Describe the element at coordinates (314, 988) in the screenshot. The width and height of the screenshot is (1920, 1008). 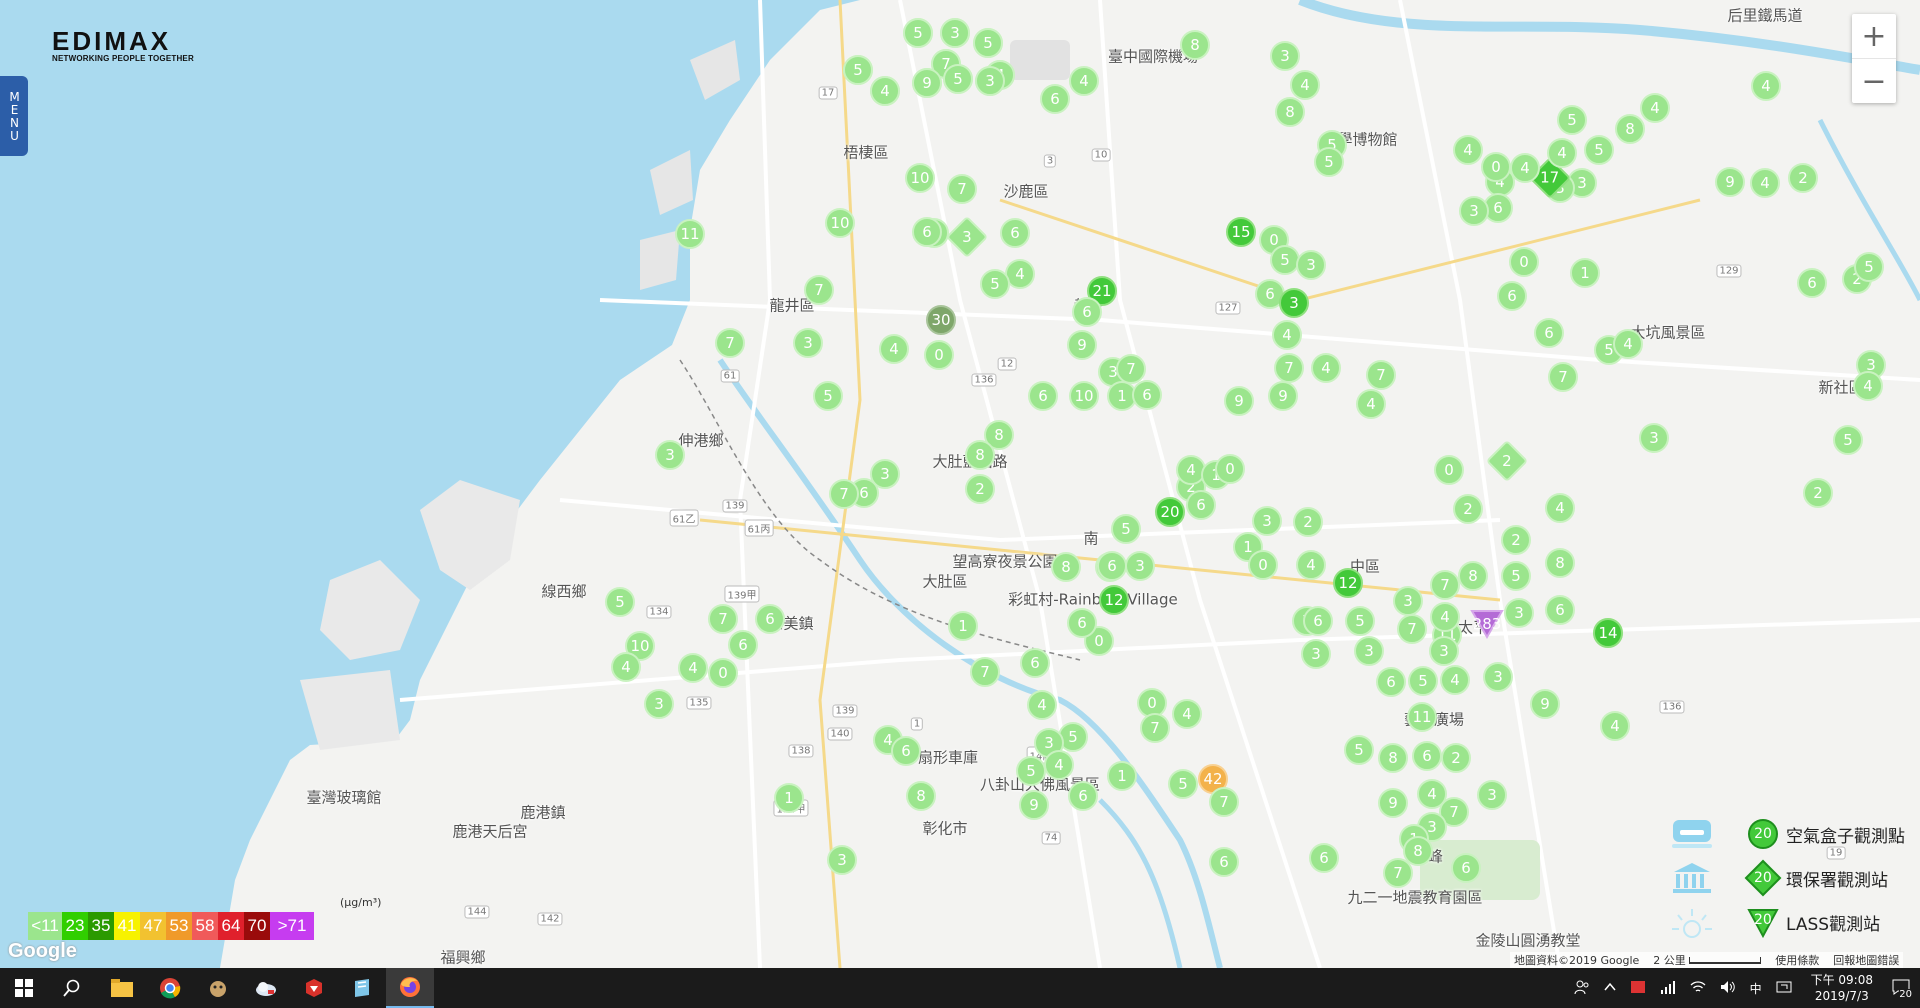
I see `red-app-icon` at that location.